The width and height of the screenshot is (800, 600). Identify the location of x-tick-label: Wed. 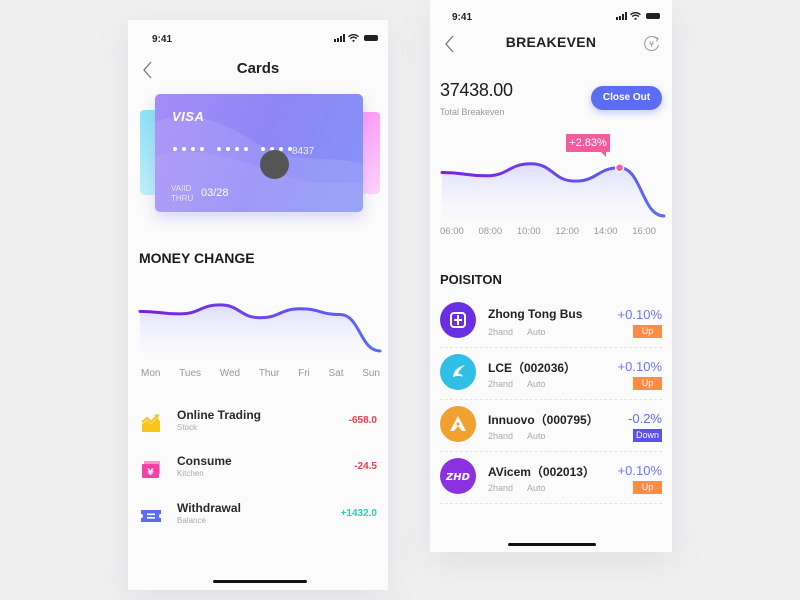
(230, 373).